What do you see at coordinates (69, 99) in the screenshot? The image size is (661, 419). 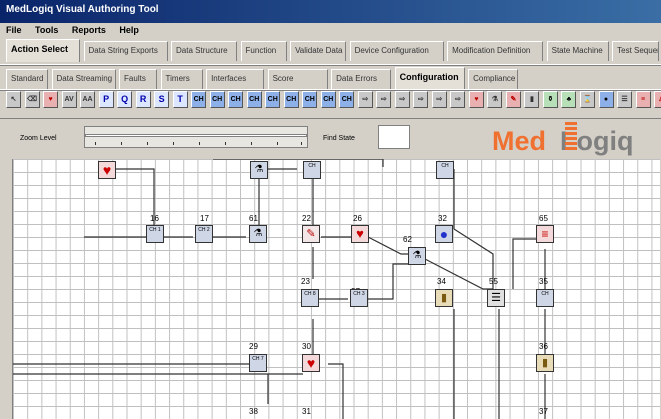 I see `tool-av: AV` at bounding box center [69, 99].